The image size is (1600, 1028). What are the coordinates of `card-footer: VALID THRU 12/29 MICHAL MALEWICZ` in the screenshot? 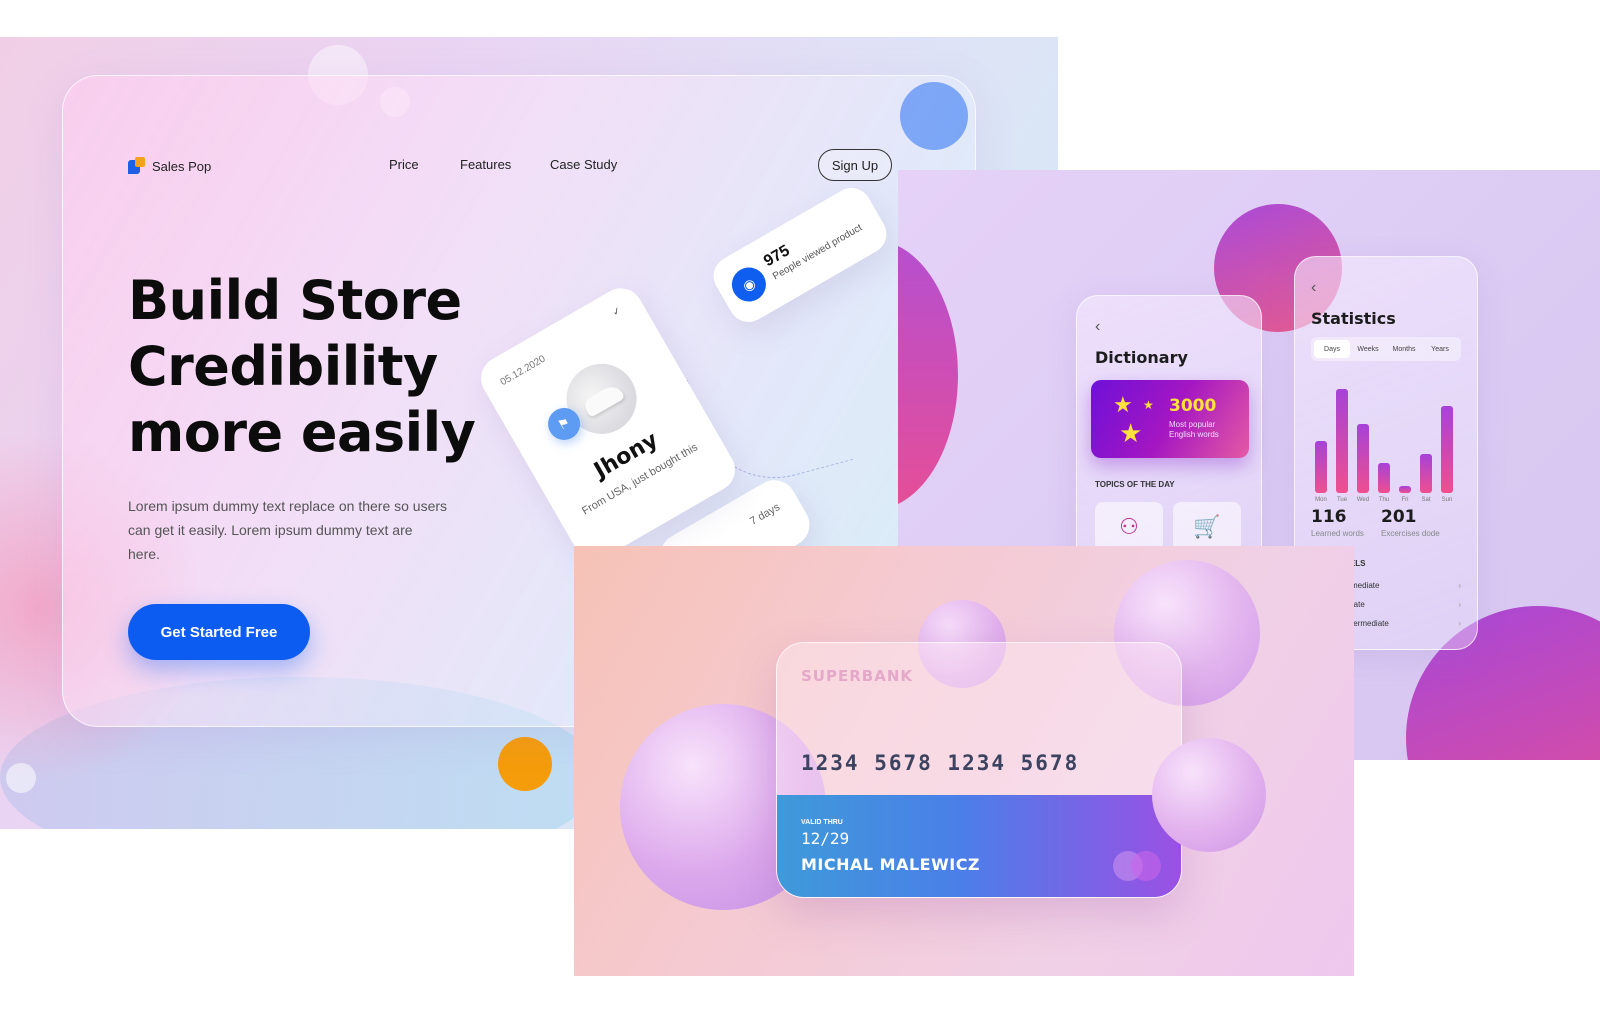 It's located at (979, 846).